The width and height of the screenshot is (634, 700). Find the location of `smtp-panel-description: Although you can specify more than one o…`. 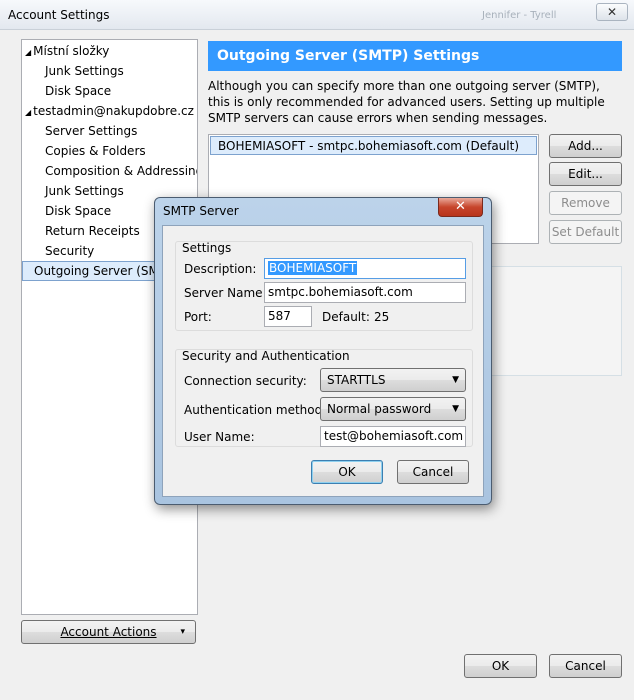

smtp-panel-description: Although you can specify more than one o… is located at coordinates (406, 102).